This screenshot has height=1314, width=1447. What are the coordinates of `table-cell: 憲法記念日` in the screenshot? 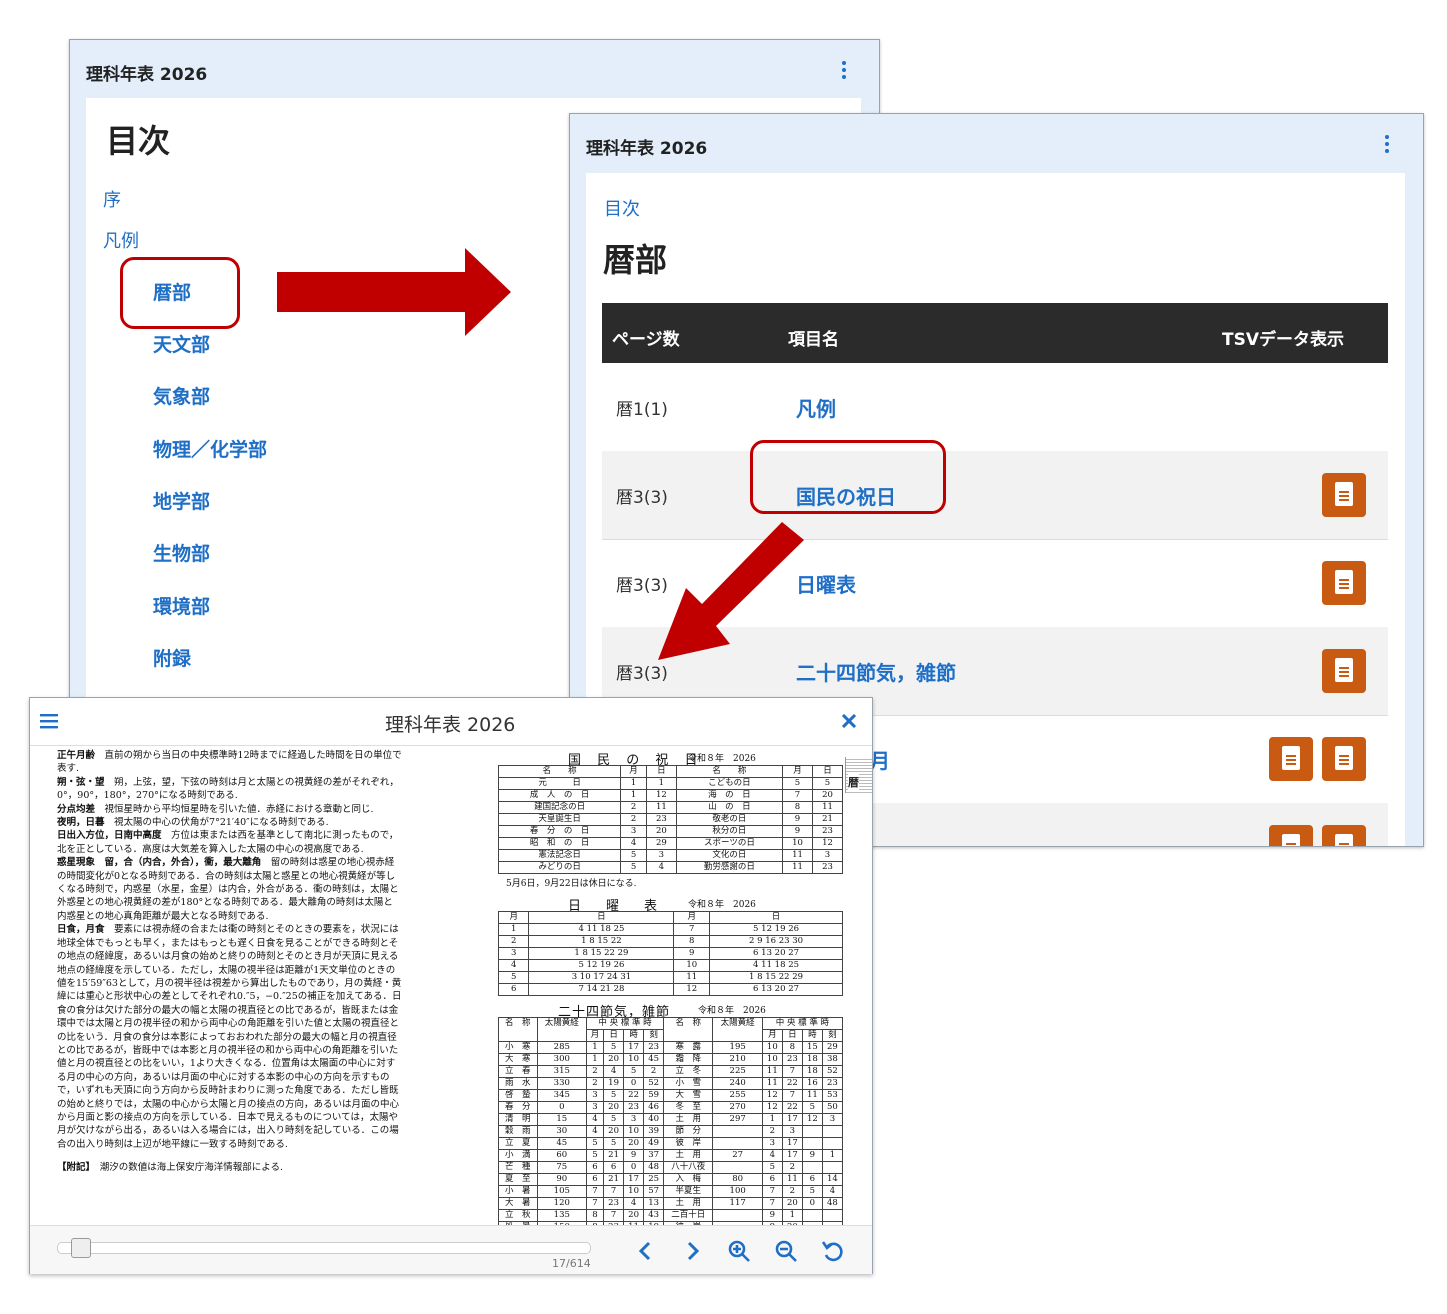 It's located at (559, 855).